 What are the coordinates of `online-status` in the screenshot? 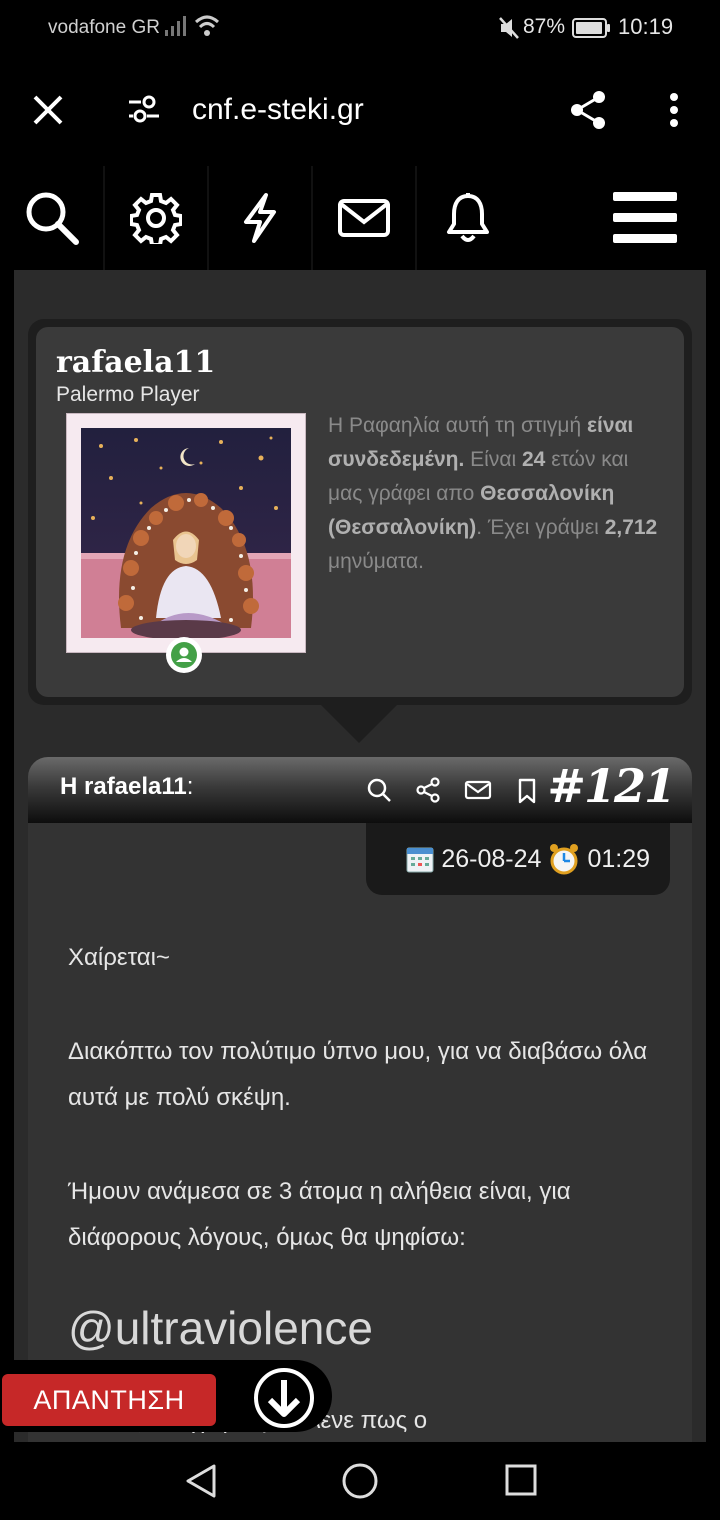 It's located at (184, 655).